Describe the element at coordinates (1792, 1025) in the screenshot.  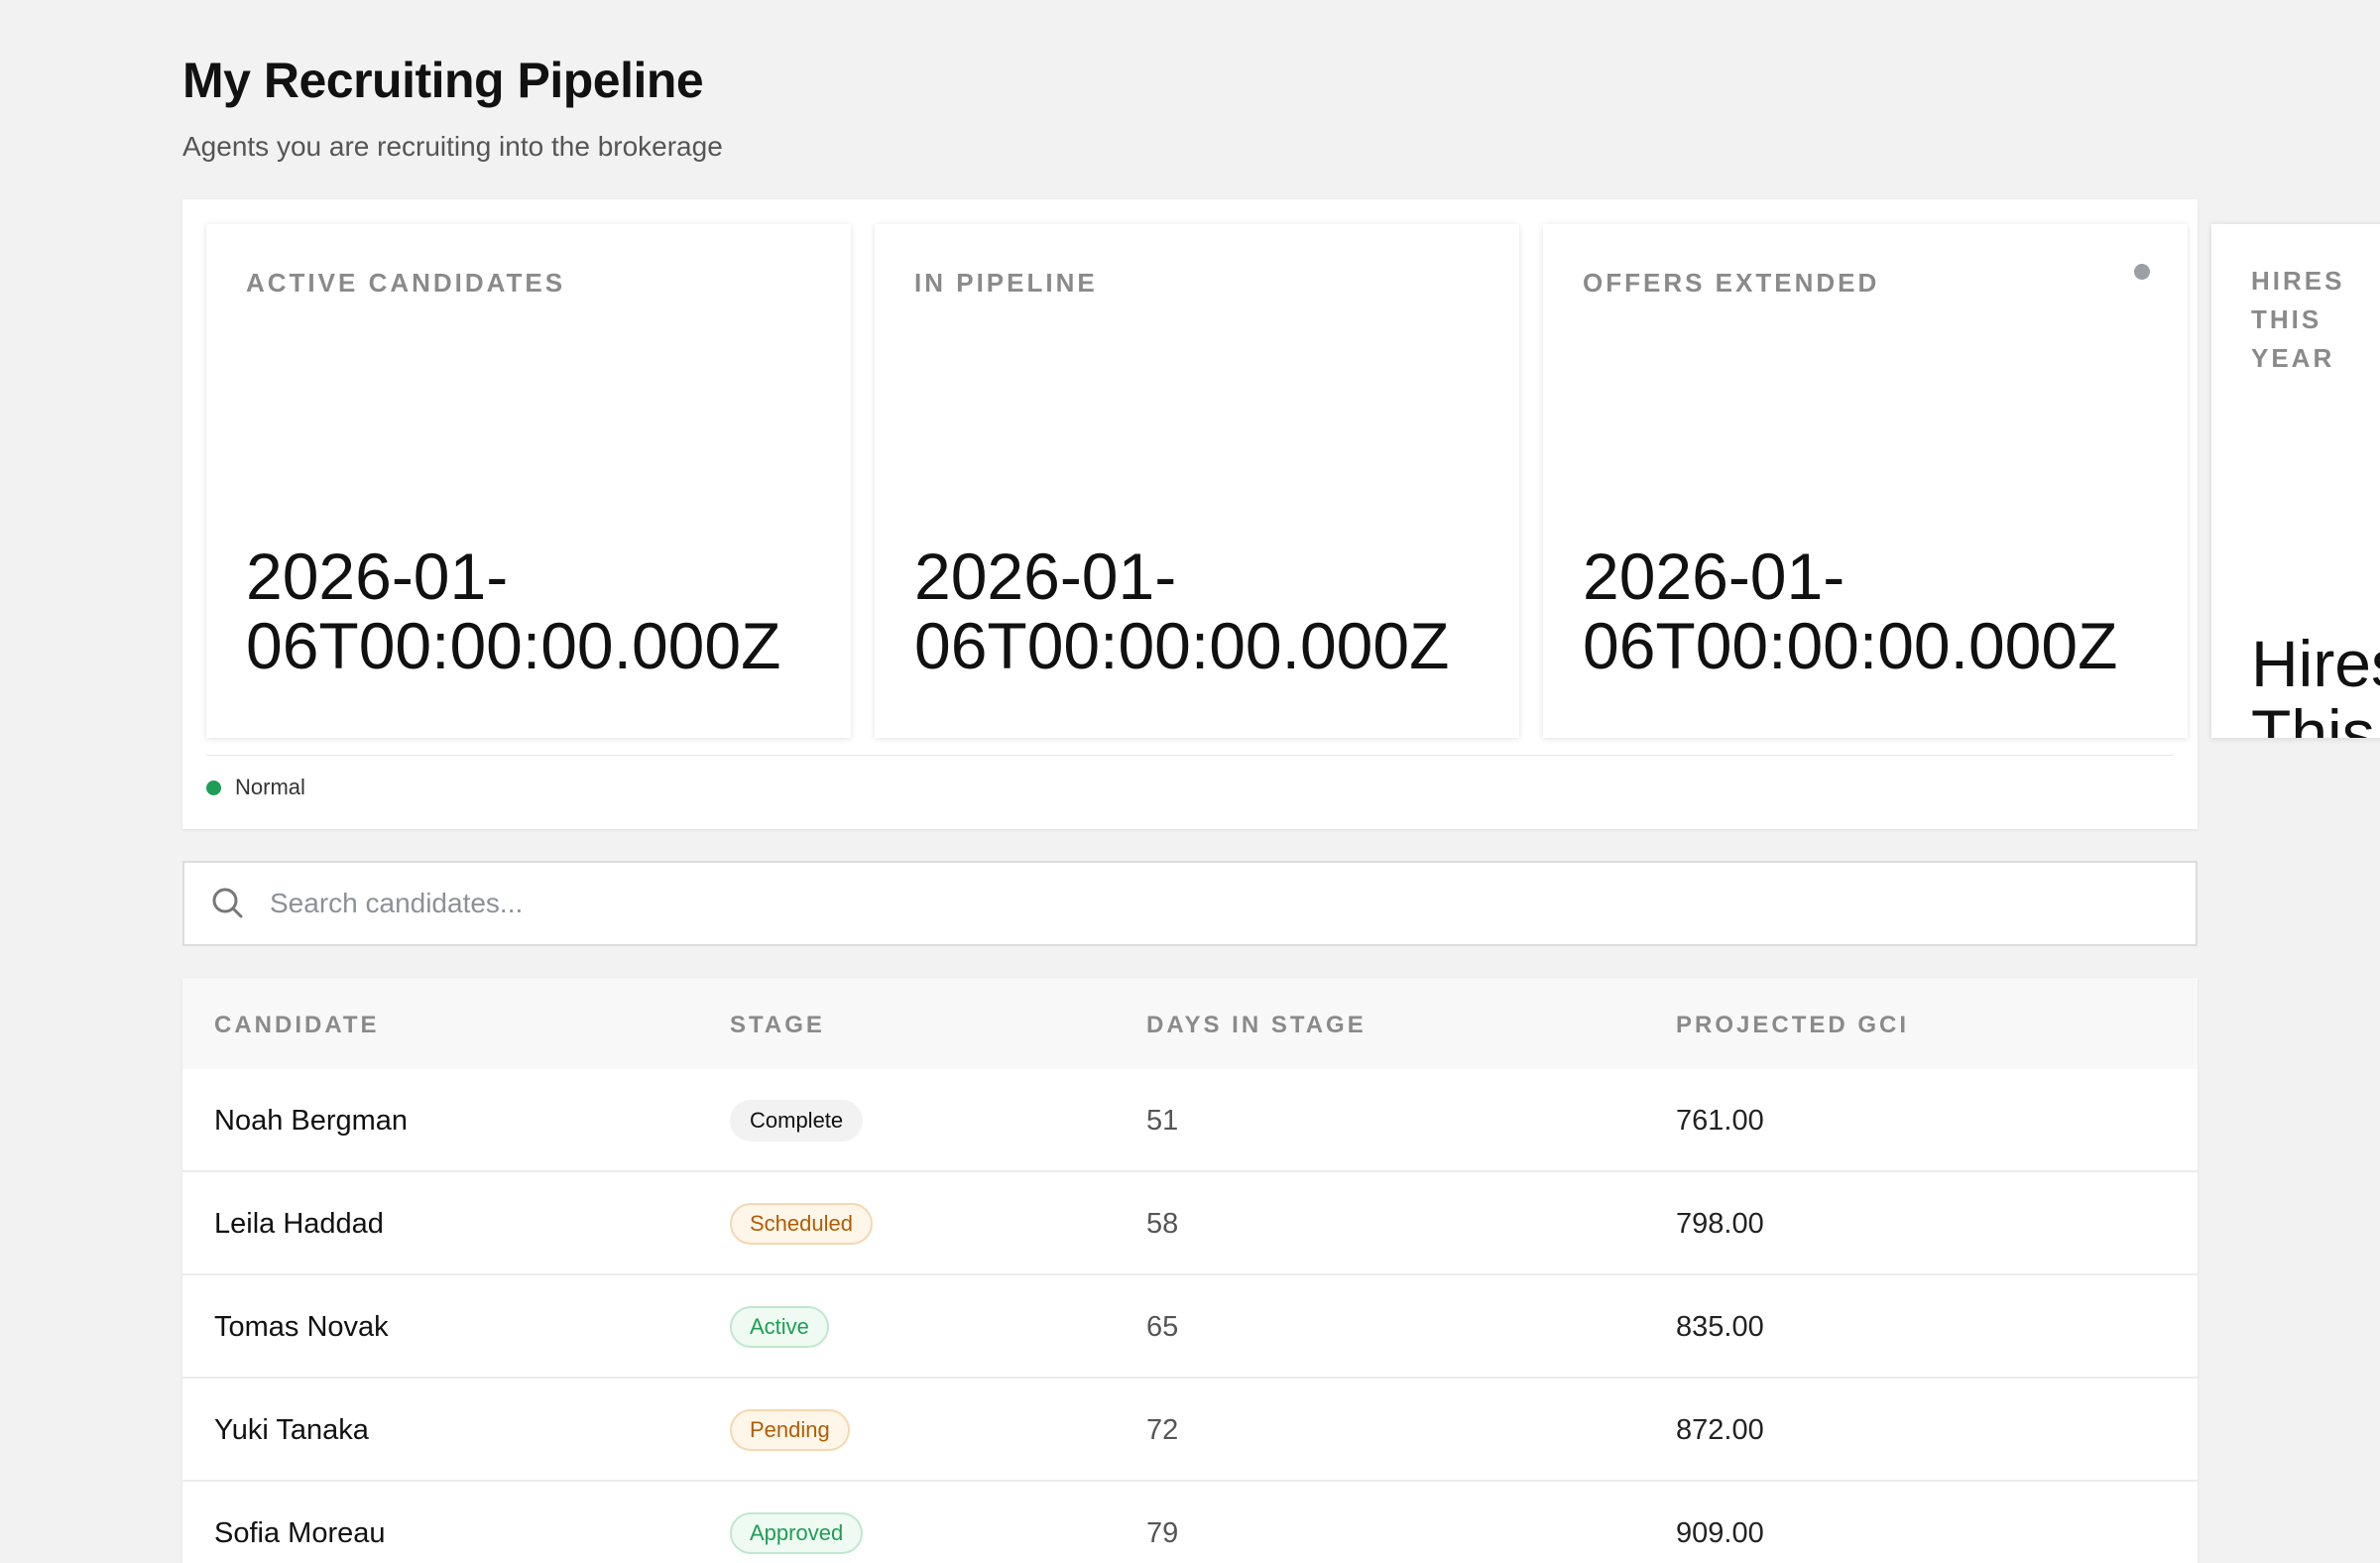
I see `column-header-projected-gci: PROJECTED GCI` at that location.